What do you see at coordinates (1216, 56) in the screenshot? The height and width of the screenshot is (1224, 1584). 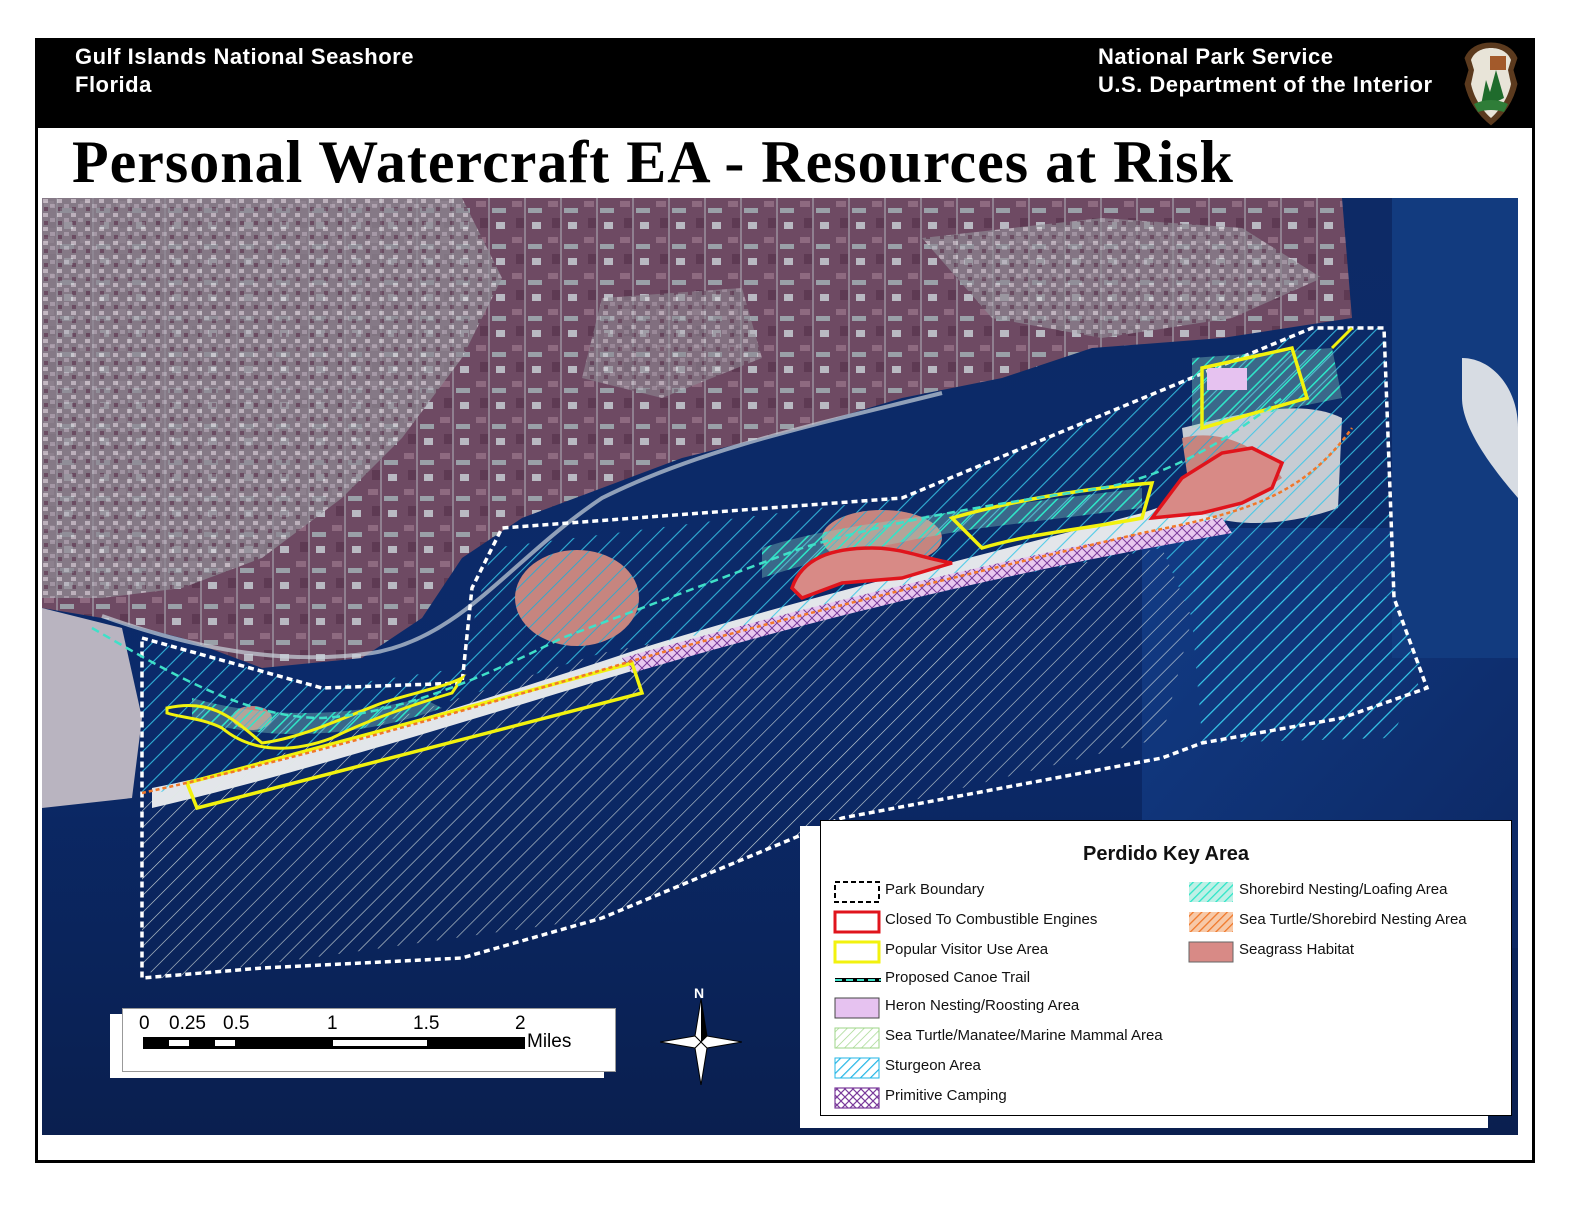 I see `agency-name: National Park Service` at bounding box center [1216, 56].